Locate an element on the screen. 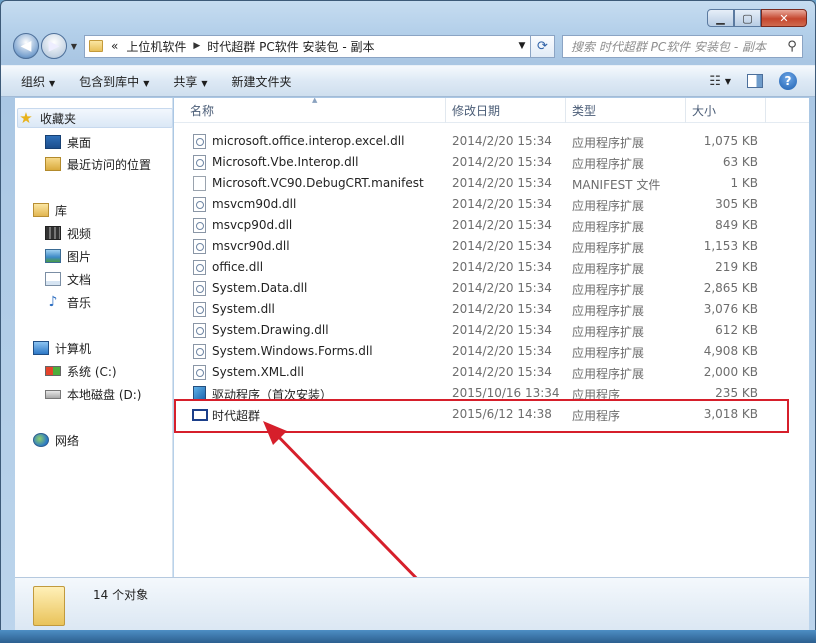 Image resolution: width=816 pixels, height=643 pixels. arrow-shaft is located at coordinates (348, 508).